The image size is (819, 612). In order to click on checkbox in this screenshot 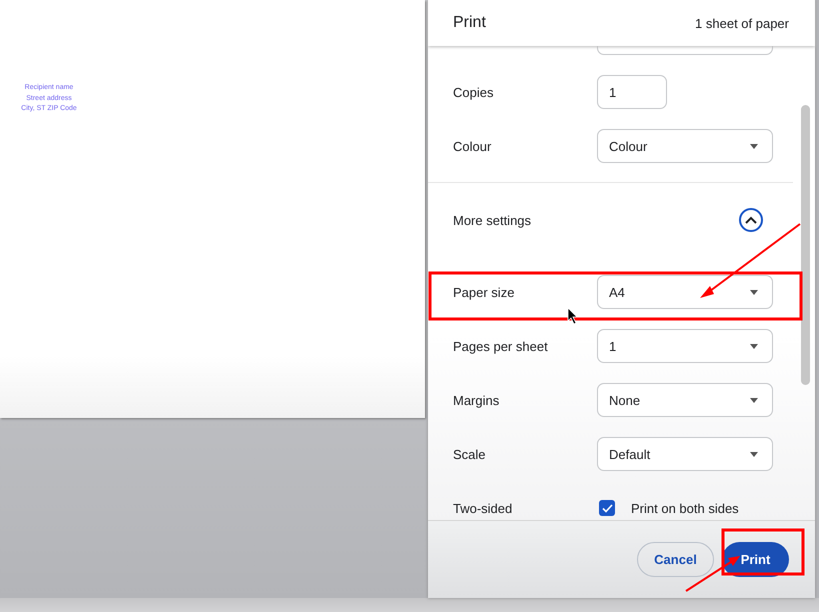, I will do `click(607, 508)`.